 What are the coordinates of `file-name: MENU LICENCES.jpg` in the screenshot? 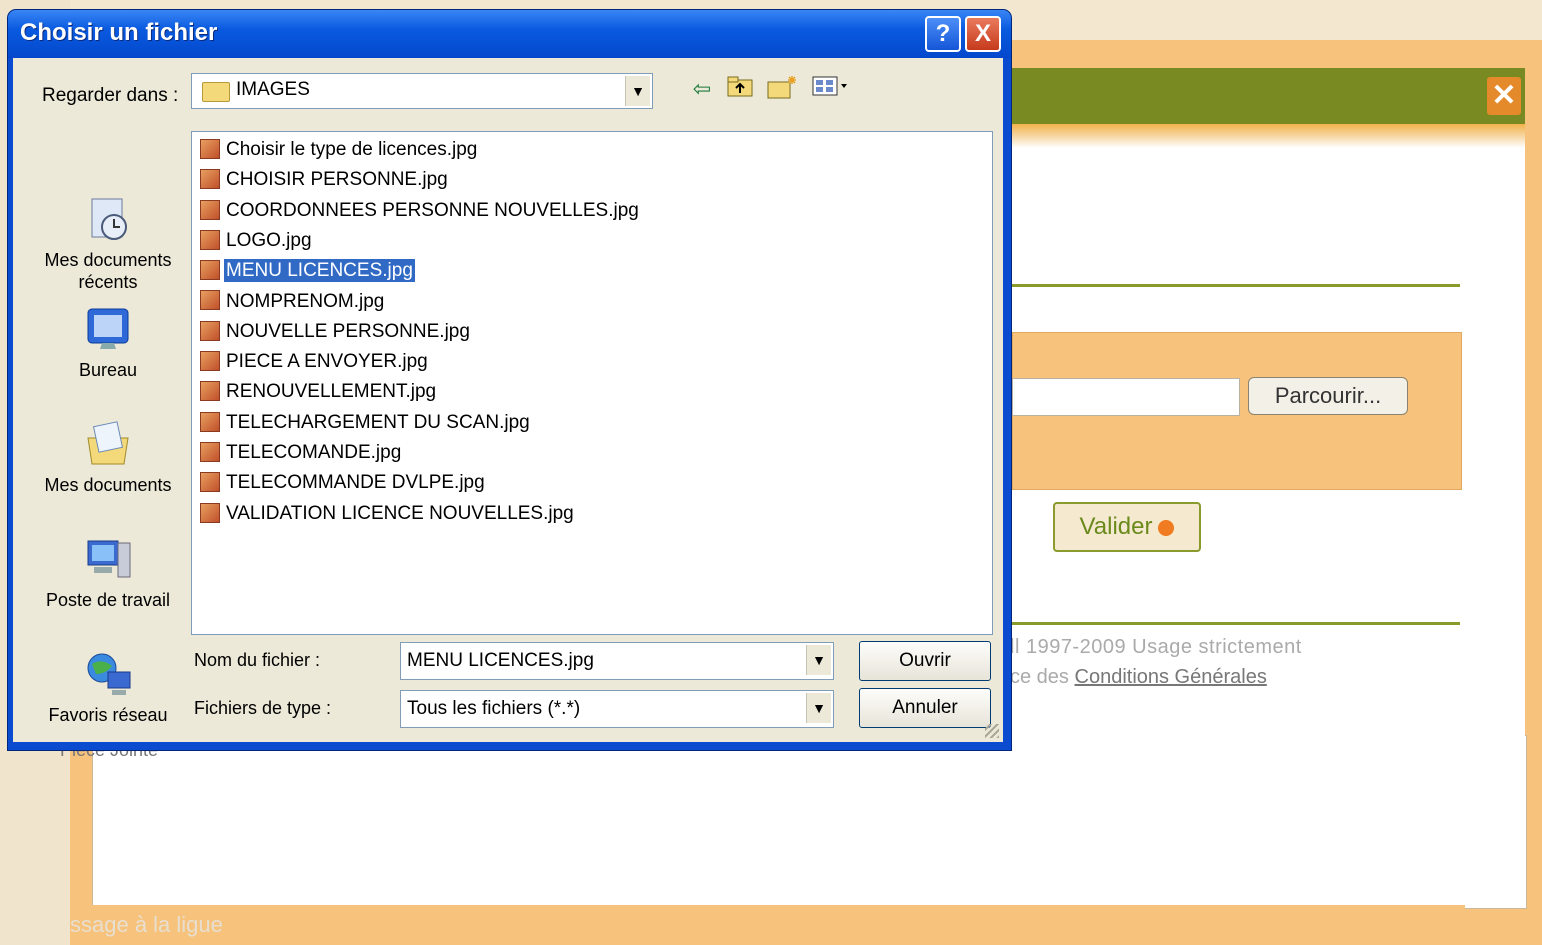 It's located at (319, 271).